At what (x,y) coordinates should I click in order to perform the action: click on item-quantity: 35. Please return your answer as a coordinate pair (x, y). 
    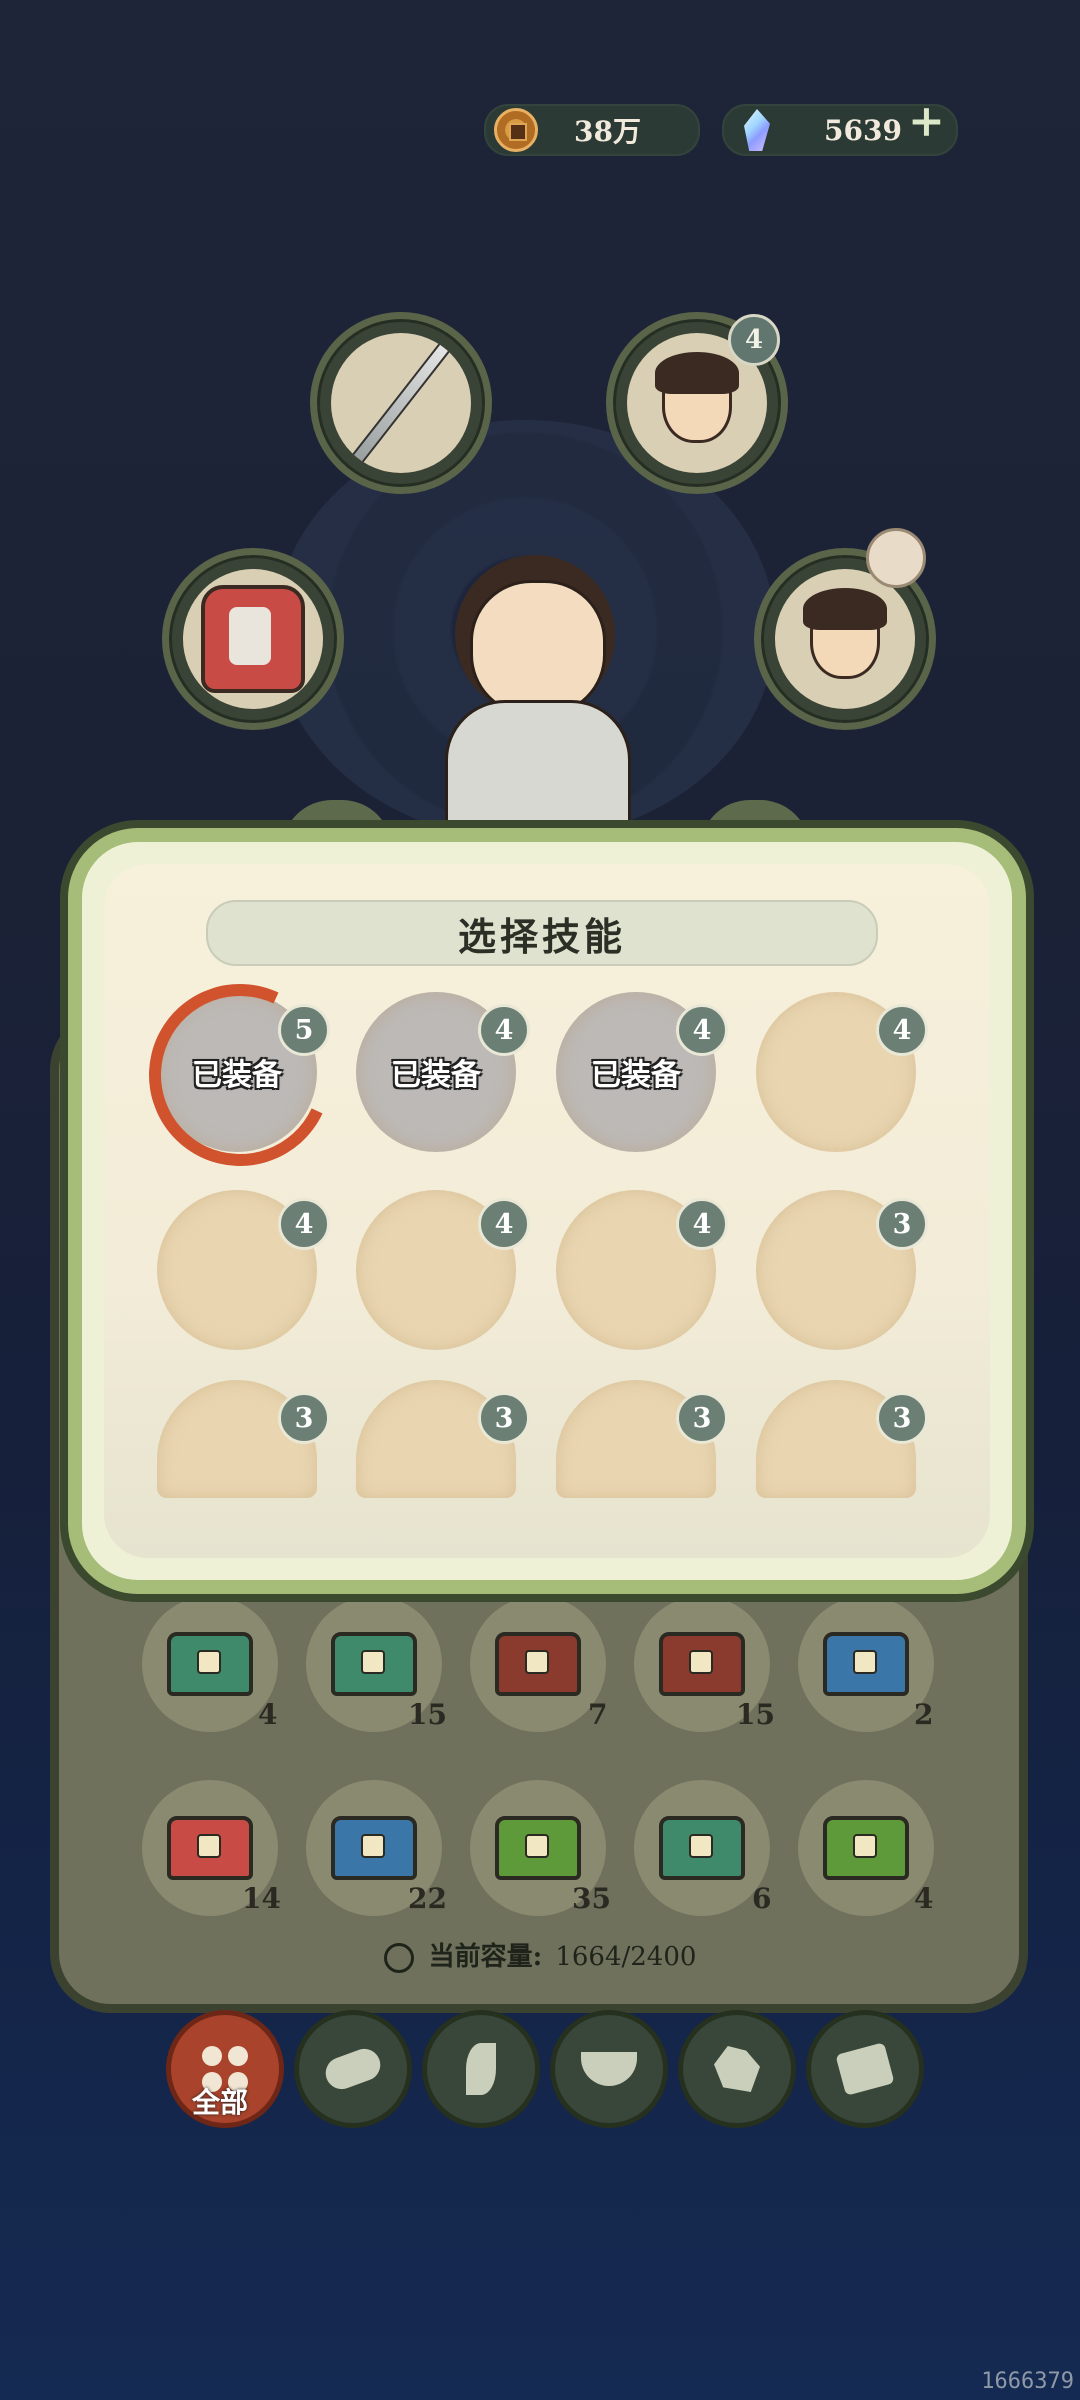
    Looking at the image, I should click on (591, 1898).